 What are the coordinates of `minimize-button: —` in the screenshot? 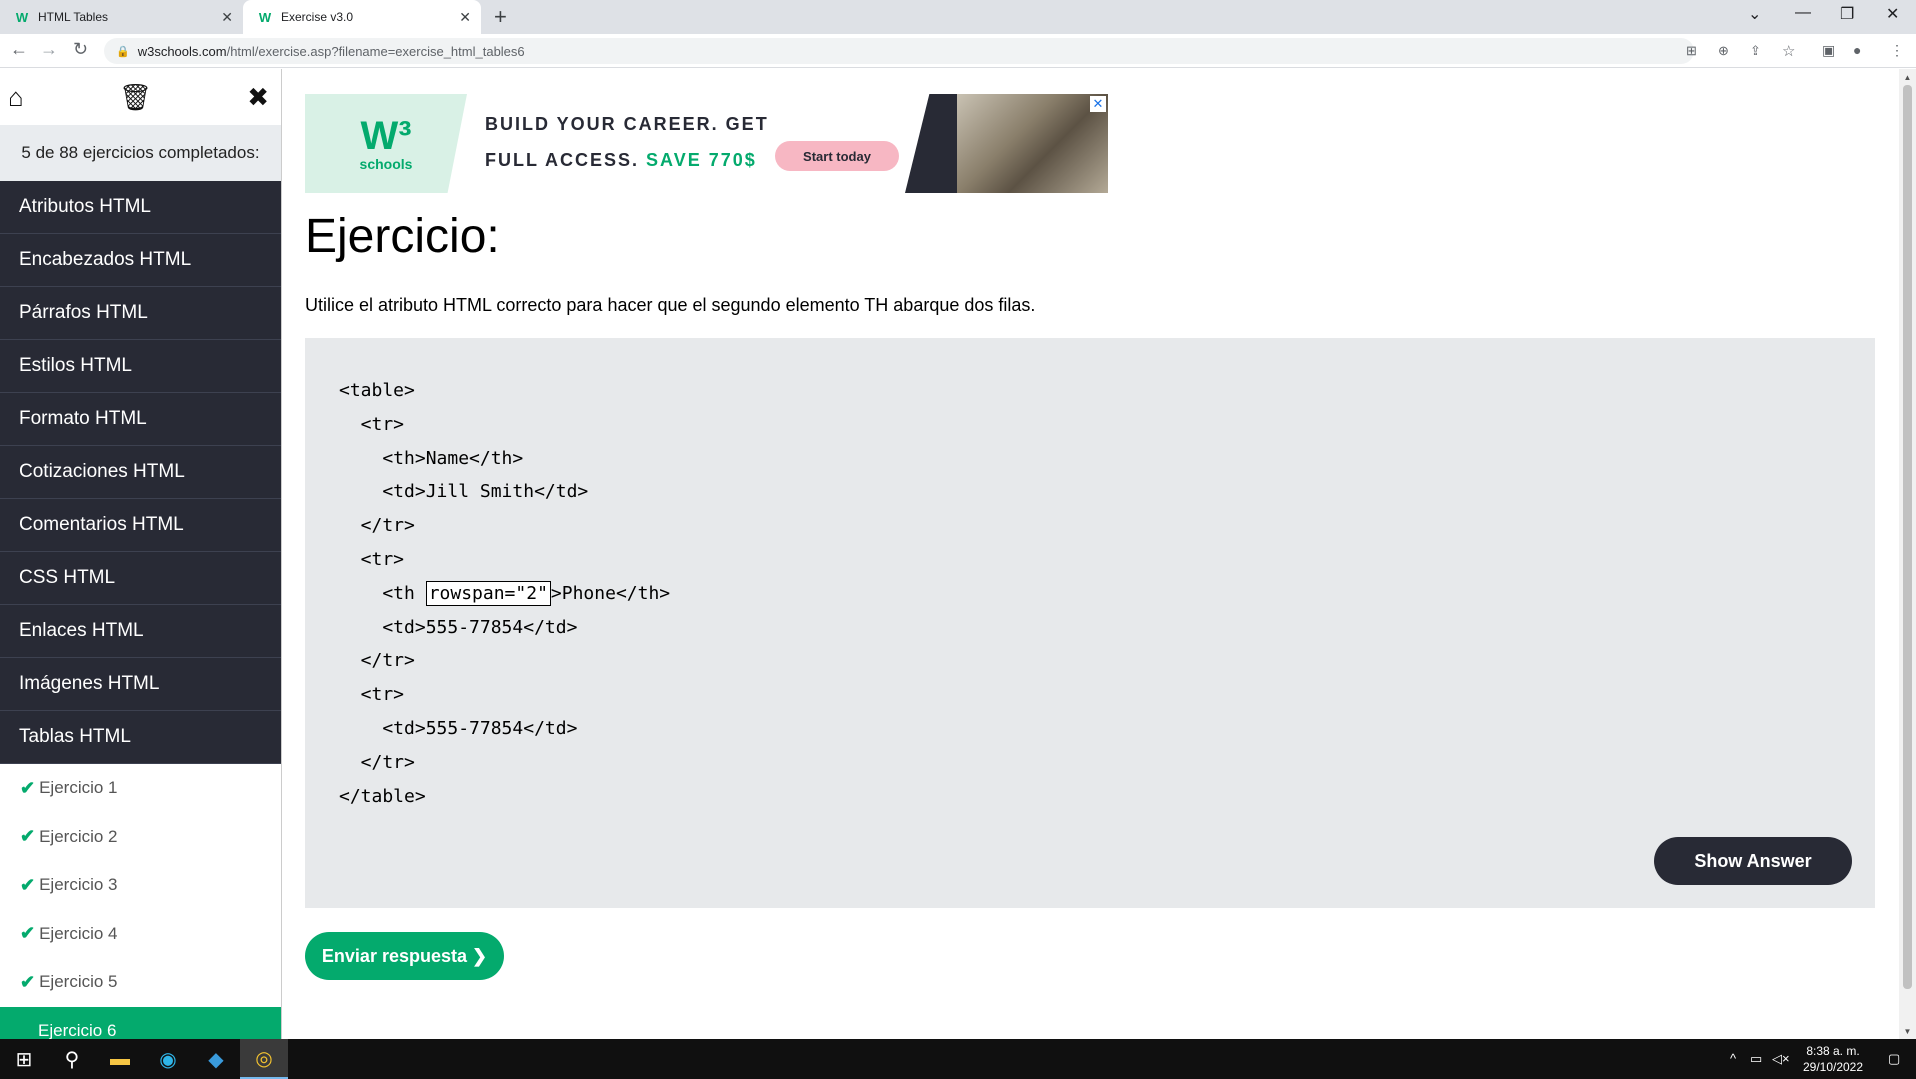 It's located at (1803, 13).